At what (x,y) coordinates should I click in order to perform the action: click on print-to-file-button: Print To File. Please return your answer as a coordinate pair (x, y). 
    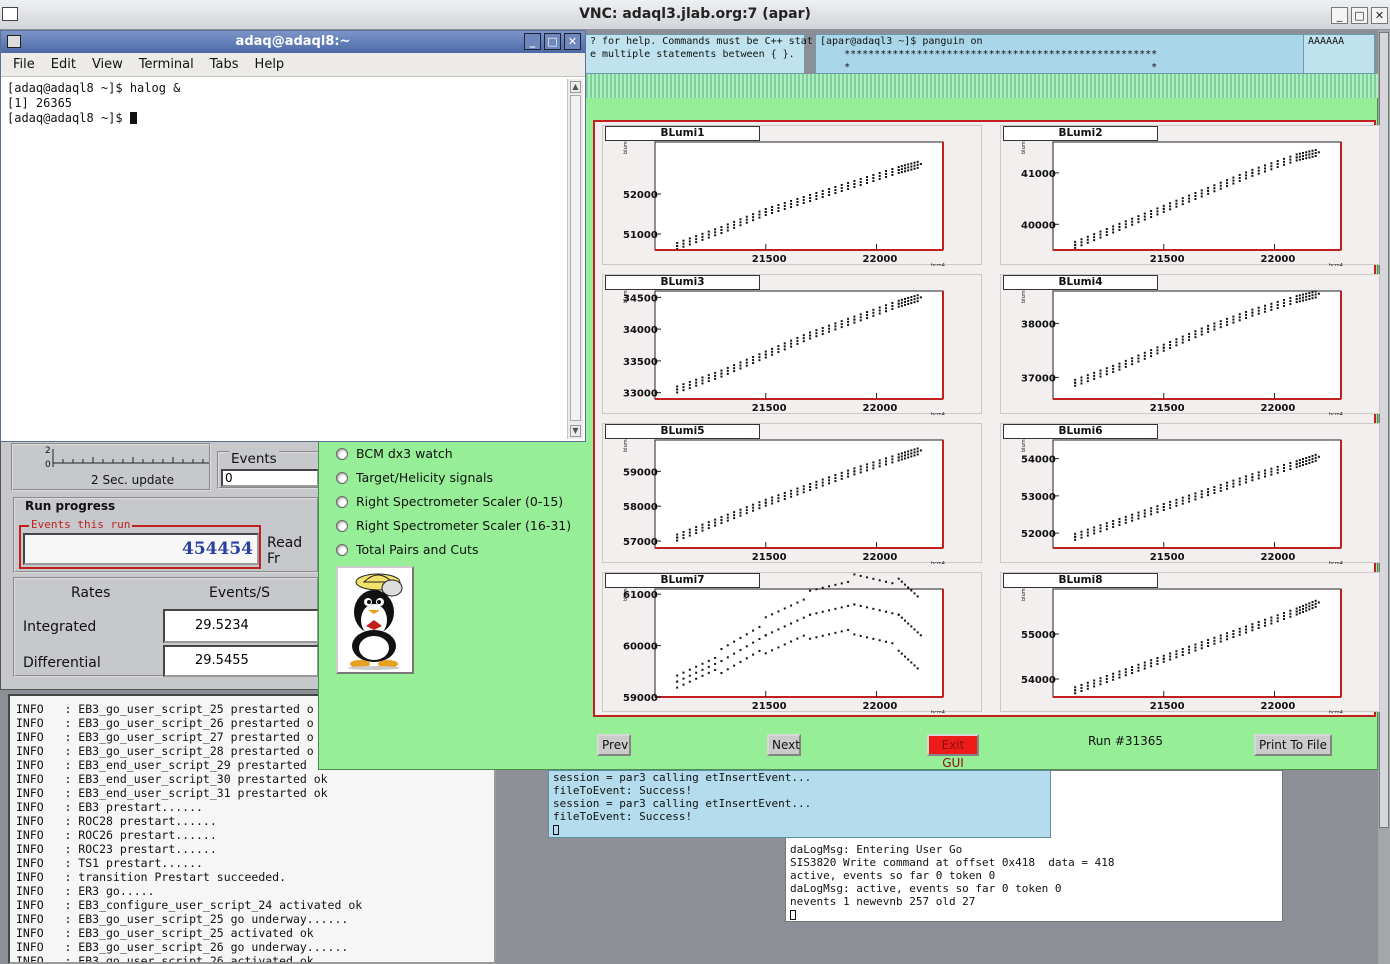
    Looking at the image, I should click on (1293, 745).